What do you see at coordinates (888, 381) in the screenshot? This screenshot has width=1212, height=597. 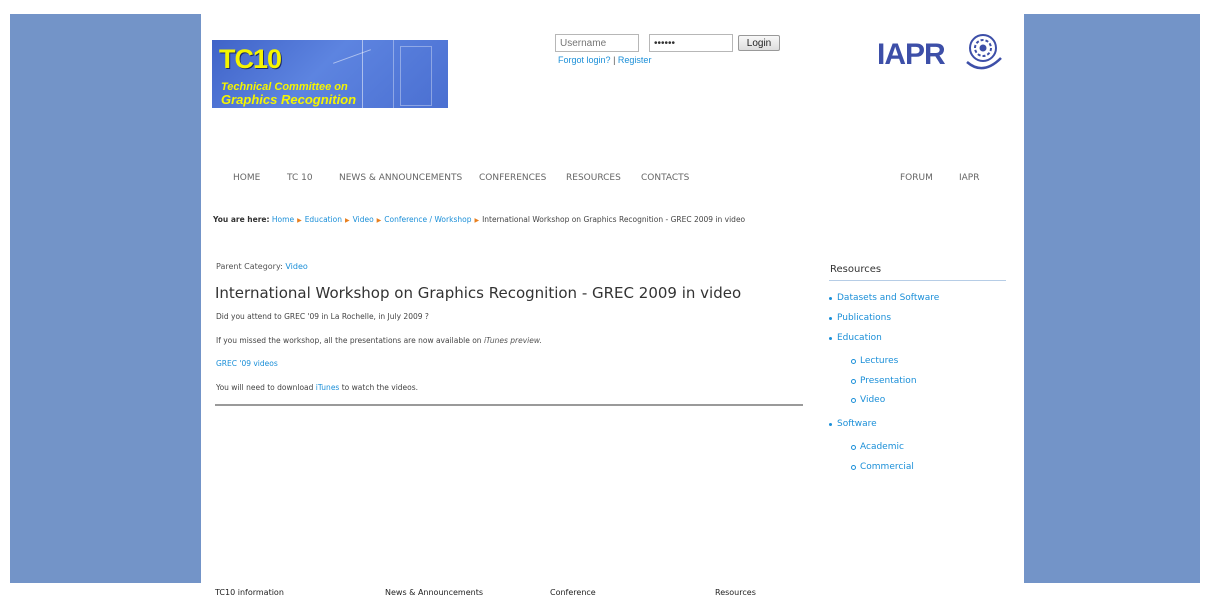 I see `sidebar-item-label: Presentation` at bounding box center [888, 381].